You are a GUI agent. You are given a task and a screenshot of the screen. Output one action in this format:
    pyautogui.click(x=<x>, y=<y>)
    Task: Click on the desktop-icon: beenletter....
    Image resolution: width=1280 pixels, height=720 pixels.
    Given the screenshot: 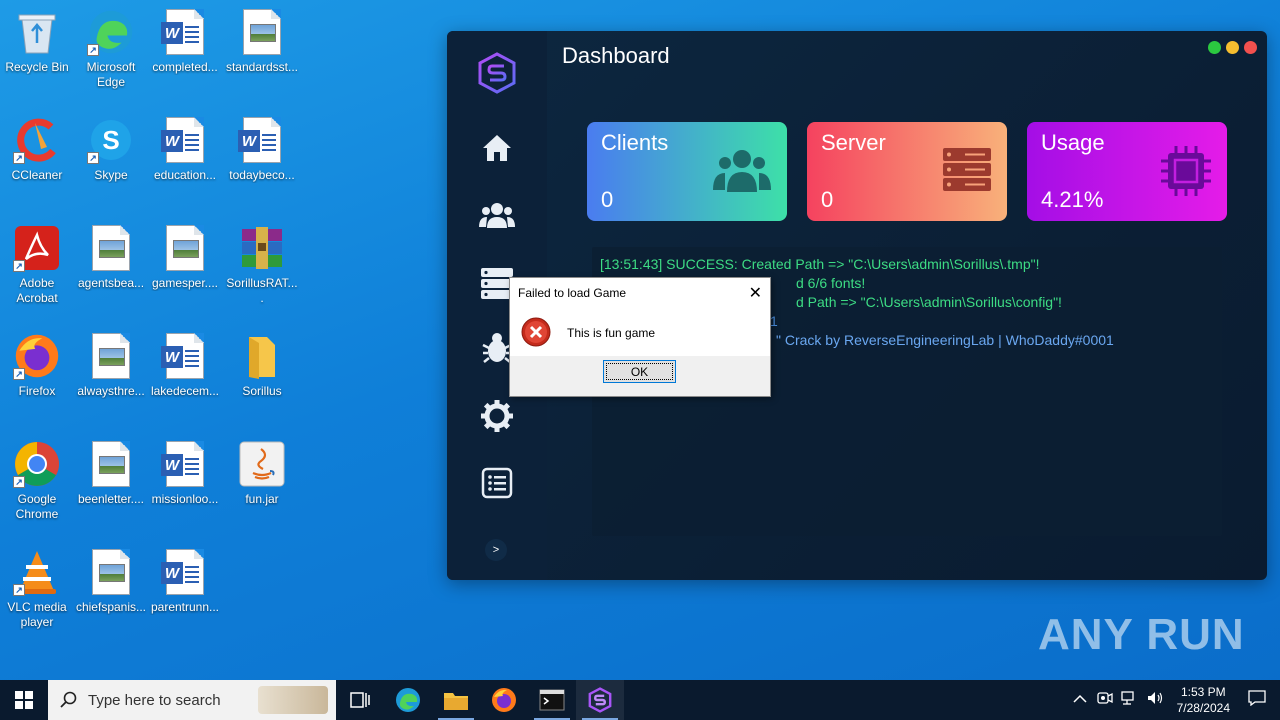 What is the action you would take?
    pyautogui.click(x=111, y=473)
    